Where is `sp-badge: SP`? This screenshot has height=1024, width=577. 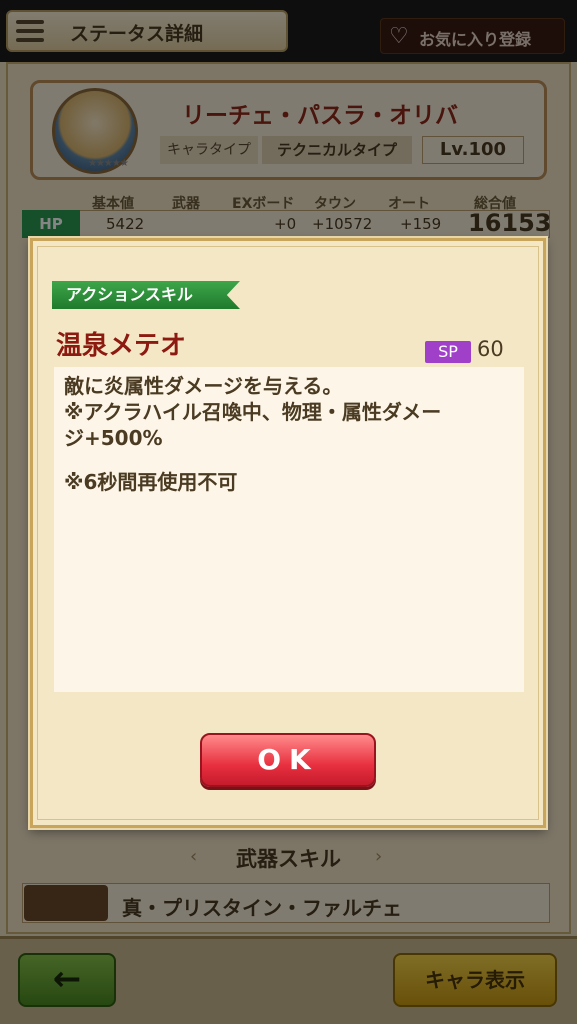 sp-badge: SP is located at coordinates (448, 352).